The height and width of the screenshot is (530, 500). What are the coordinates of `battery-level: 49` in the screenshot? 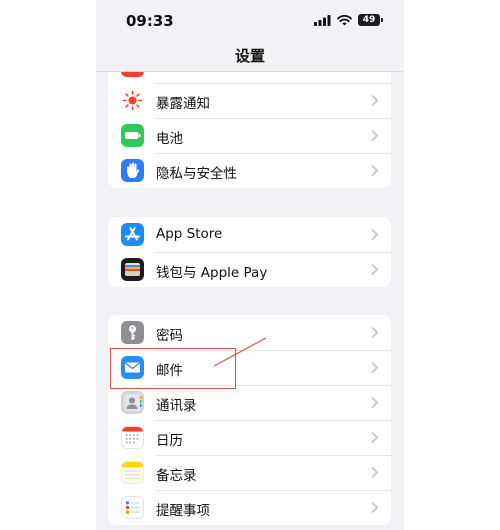 It's located at (369, 20).